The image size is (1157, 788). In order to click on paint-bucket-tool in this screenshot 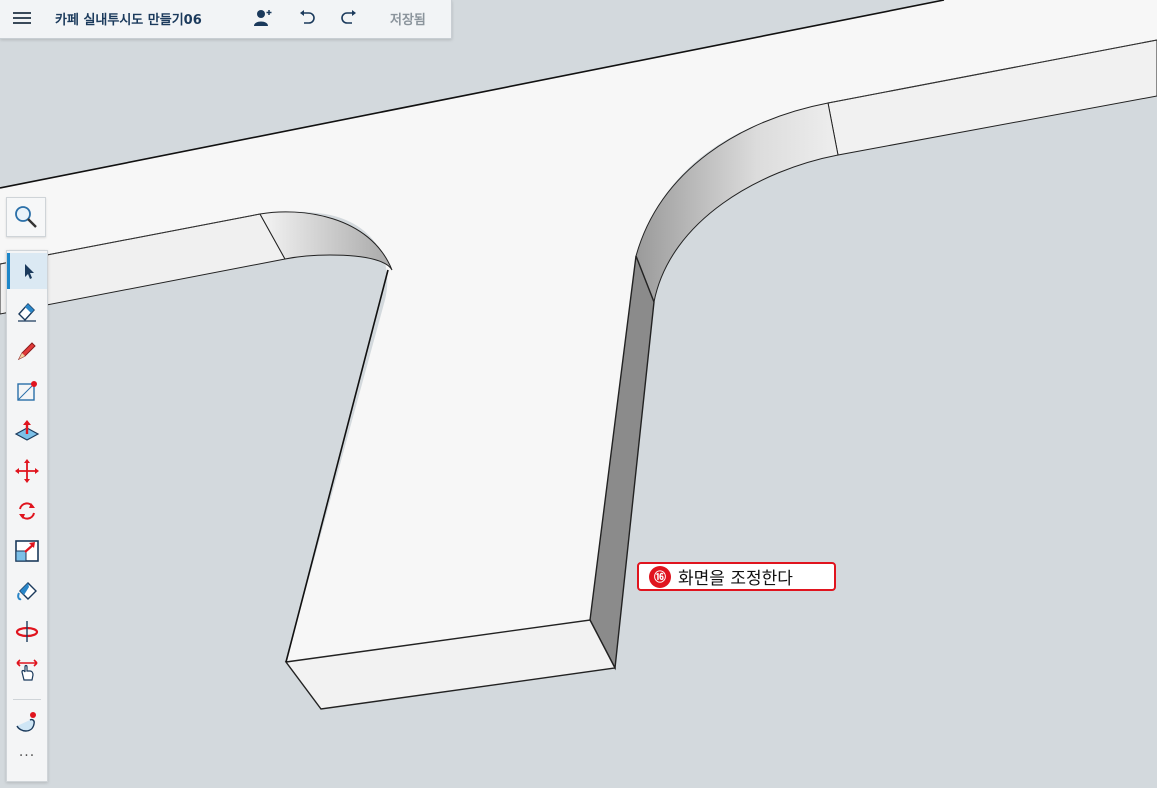, I will do `click(27, 591)`.